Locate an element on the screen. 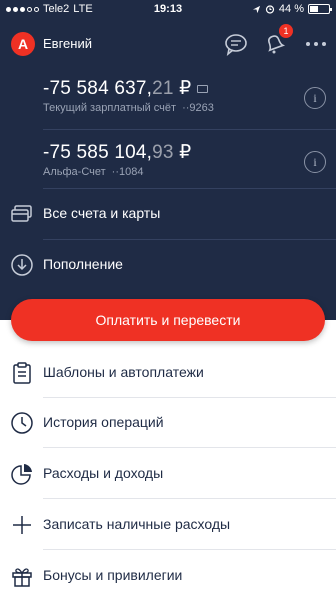 Image resolution: width=336 pixels, height=600 pixels. status-right: 44 % is located at coordinates (292, 9).